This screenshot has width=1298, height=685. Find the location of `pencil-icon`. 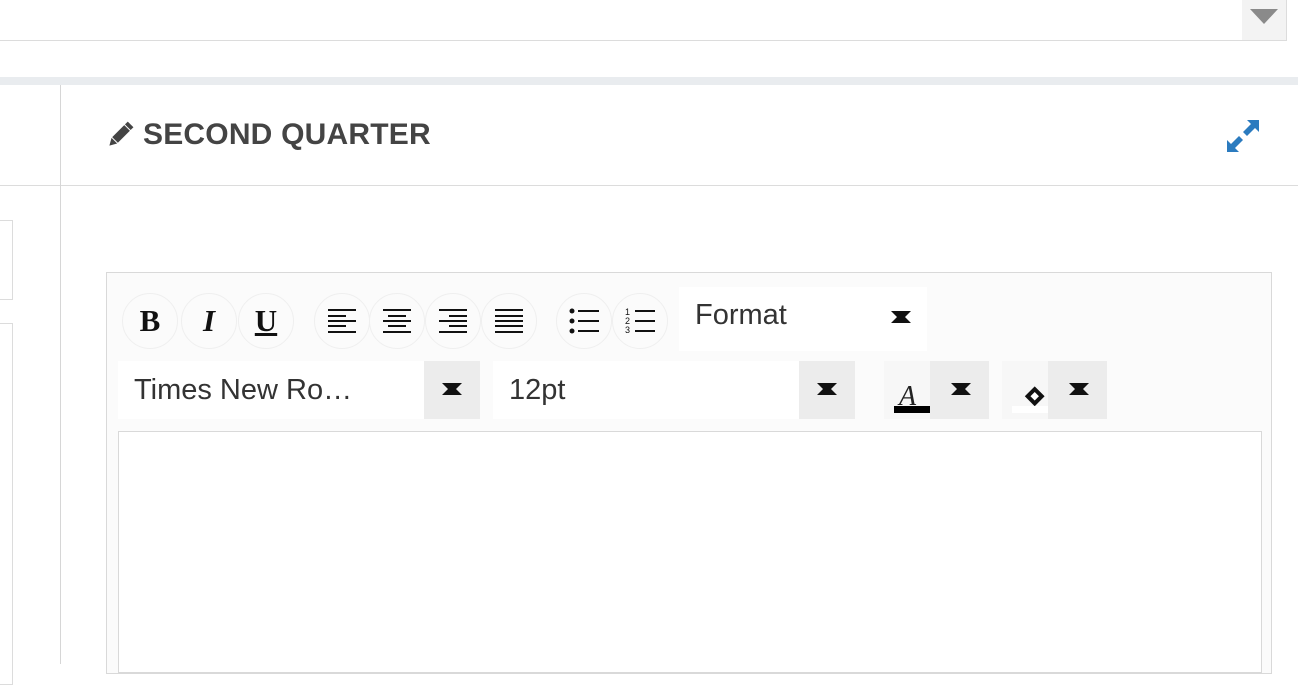

pencil-icon is located at coordinates (121, 133).